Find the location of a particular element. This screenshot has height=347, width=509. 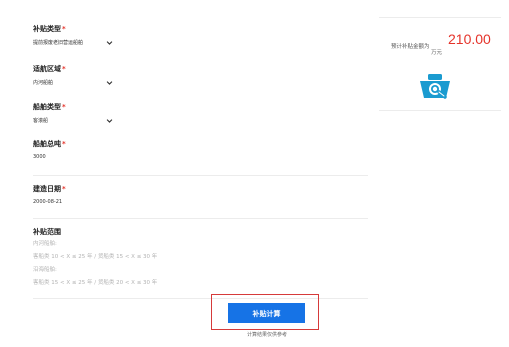

ship-type-label: 船舶类型* is located at coordinates (49, 107).